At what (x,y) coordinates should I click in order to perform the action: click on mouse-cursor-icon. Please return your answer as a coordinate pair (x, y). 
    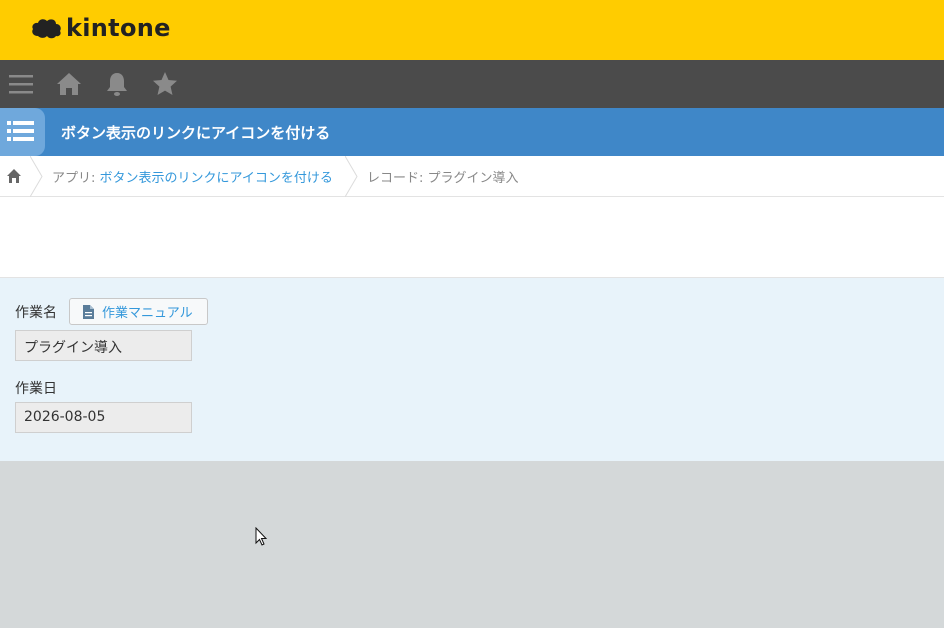
    Looking at the image, I should click on (261, 536).